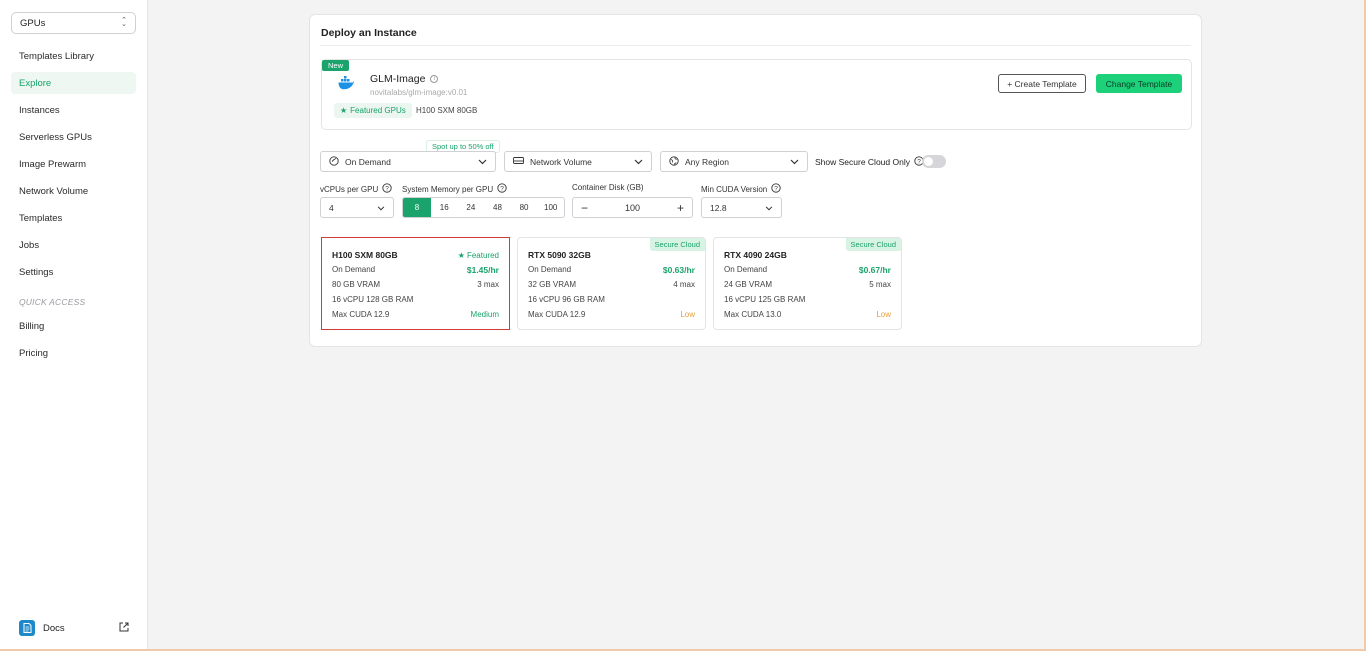  I want to click on featured-tag: ★ Featured, so click(478, 255).